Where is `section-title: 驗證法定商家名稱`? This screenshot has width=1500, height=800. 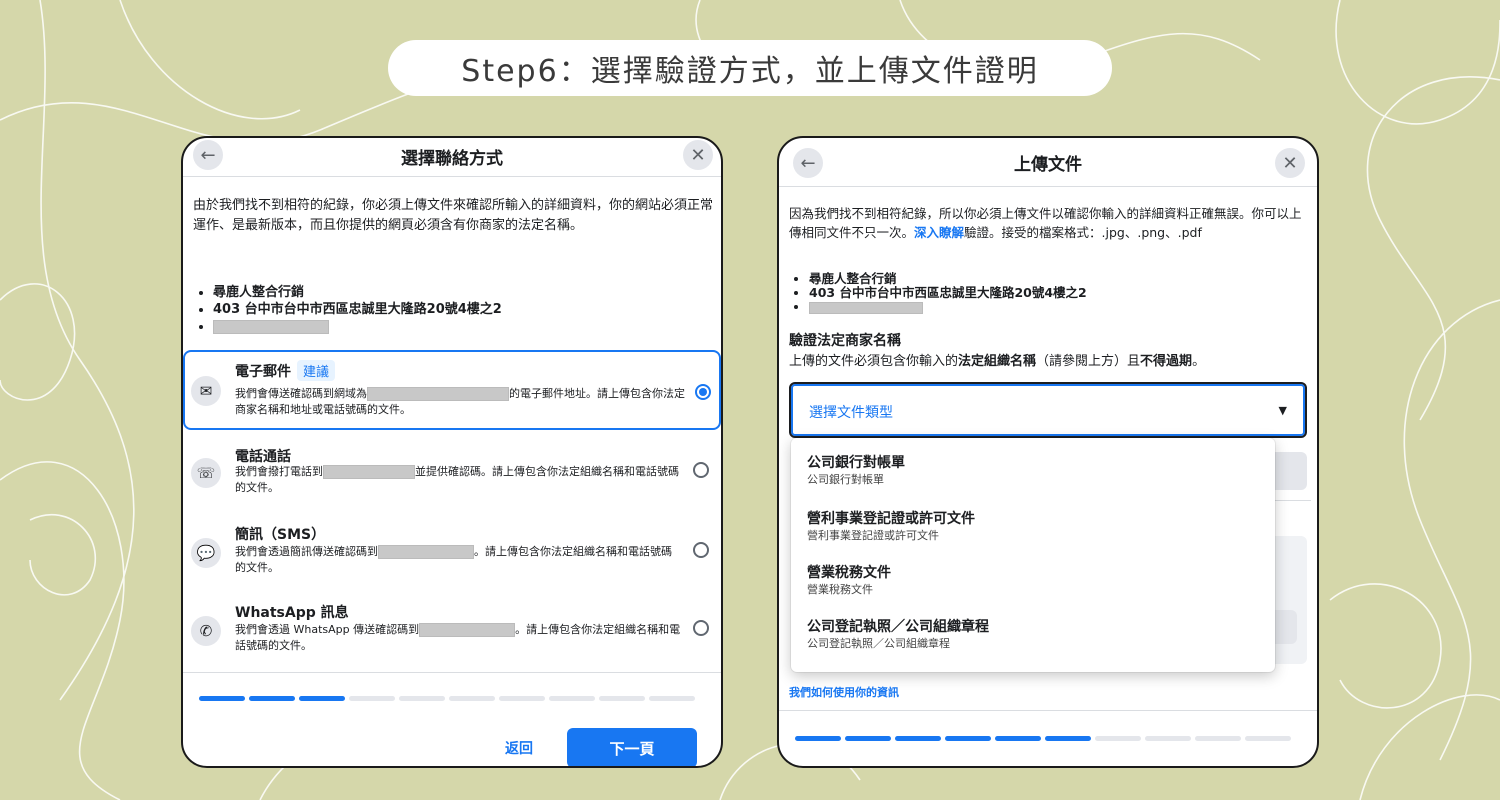
section-title: 驗證法定商家名稱 is located at coordinates (845, 341).